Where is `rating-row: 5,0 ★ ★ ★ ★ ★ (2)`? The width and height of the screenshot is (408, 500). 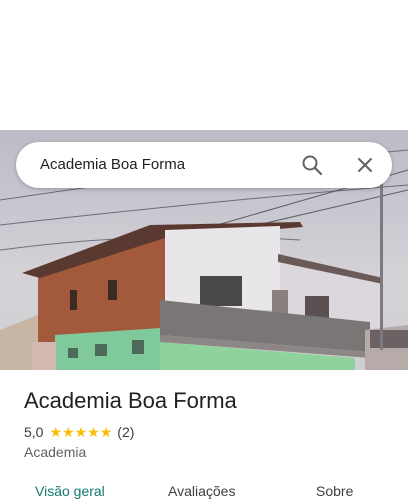 rating-row: 5,0 ★ ★ ★ ★ ★ (2) is located at coordinates (79, 432).